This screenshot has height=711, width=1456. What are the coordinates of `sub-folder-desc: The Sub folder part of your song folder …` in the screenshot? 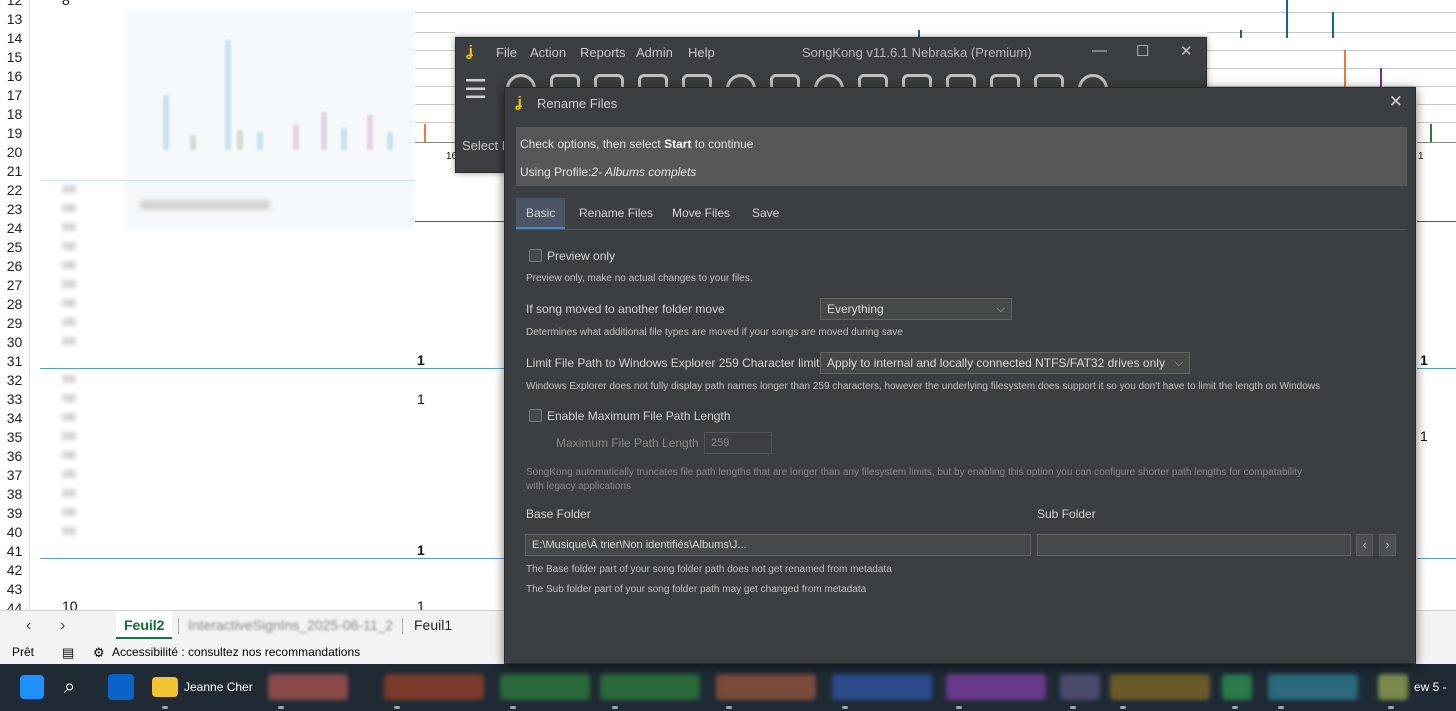 It's located at (696, 589).